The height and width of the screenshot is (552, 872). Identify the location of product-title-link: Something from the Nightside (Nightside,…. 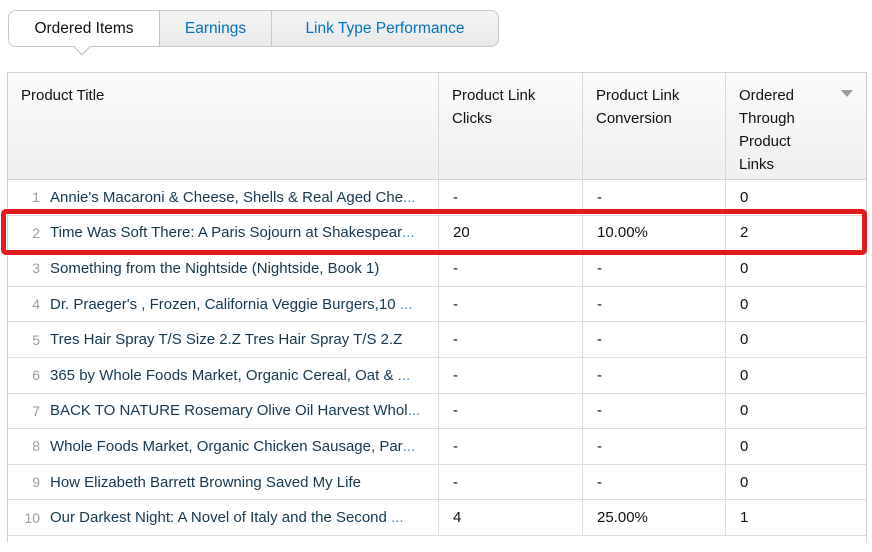
(214, 268).